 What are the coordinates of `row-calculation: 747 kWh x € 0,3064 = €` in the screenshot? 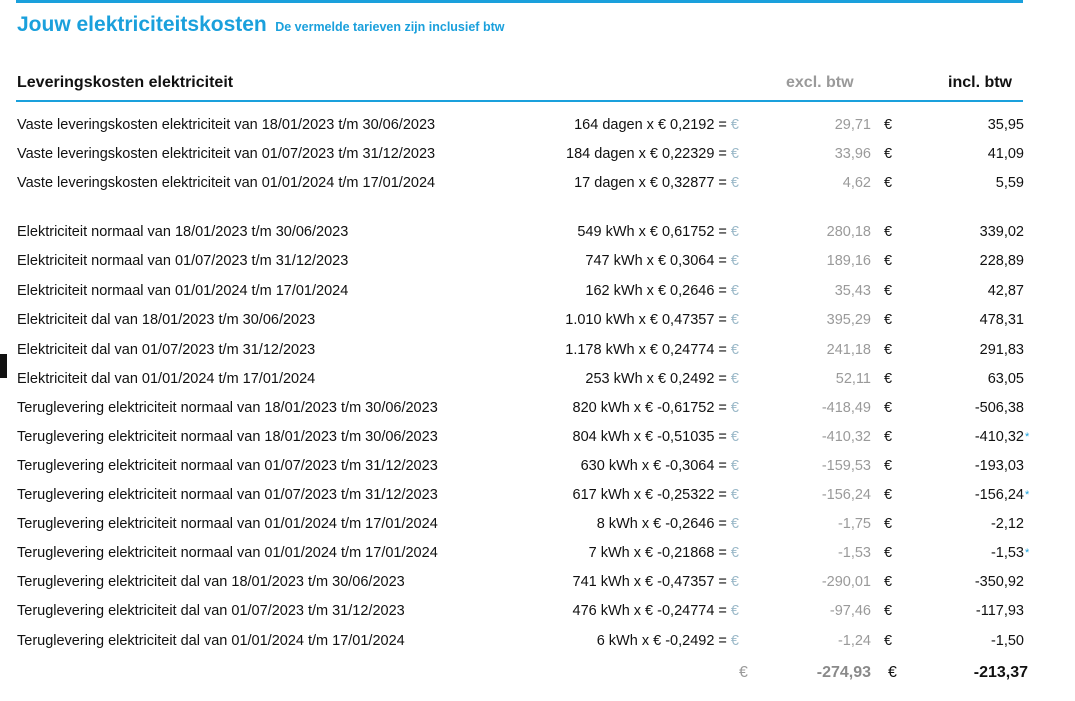 It's located at (662, 261).